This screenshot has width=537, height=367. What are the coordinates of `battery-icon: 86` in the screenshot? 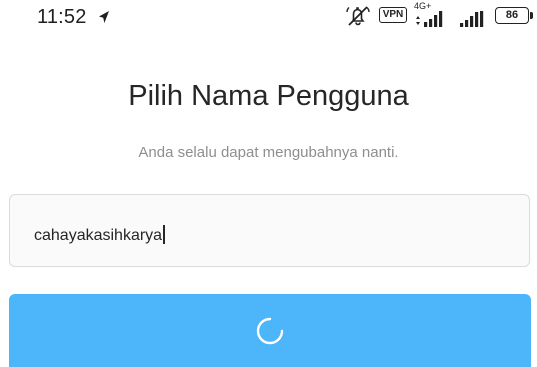 It's located at (512, 15).